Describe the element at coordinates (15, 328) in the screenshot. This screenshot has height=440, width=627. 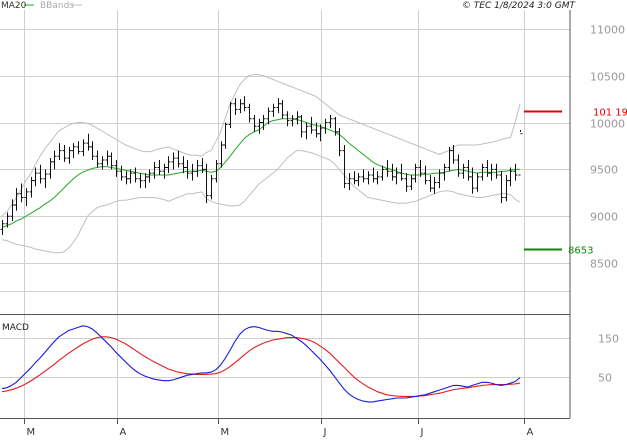
I see `macd-panel-title: MACD` at that location.